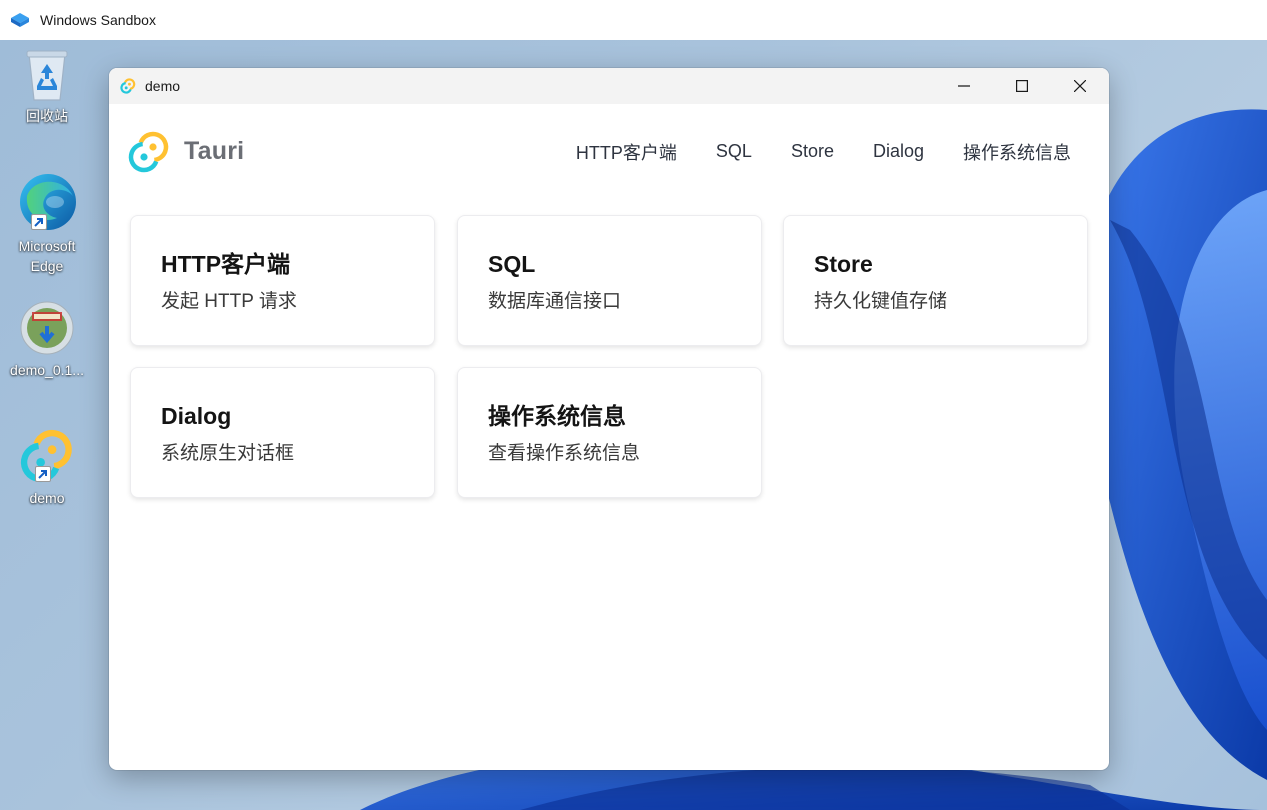 The image size is (1267, 810). Describe the element at coordinates (843, 264) in the screenshot. I see `card-title: Store` at that location.